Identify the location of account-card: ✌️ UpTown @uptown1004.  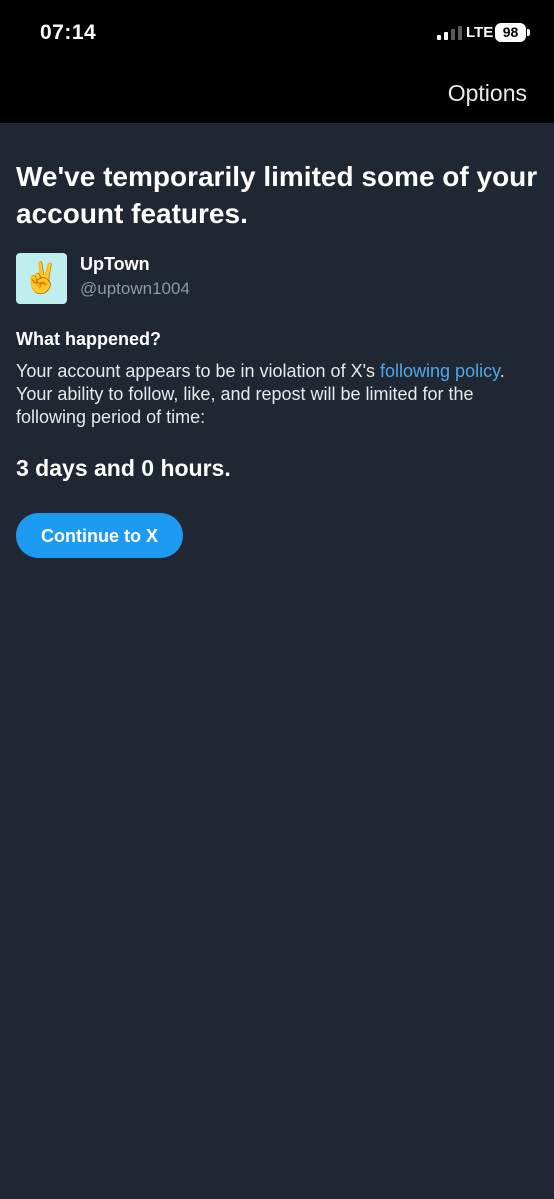
(216, 279).